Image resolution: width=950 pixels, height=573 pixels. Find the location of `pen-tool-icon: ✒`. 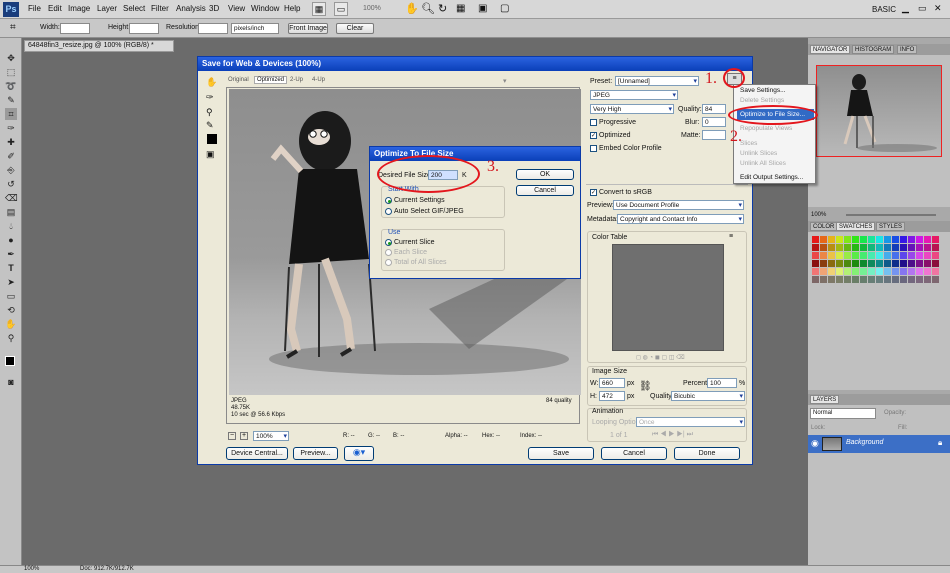

pen-tool-icon: ✒ is located at coordinates (11, 254).